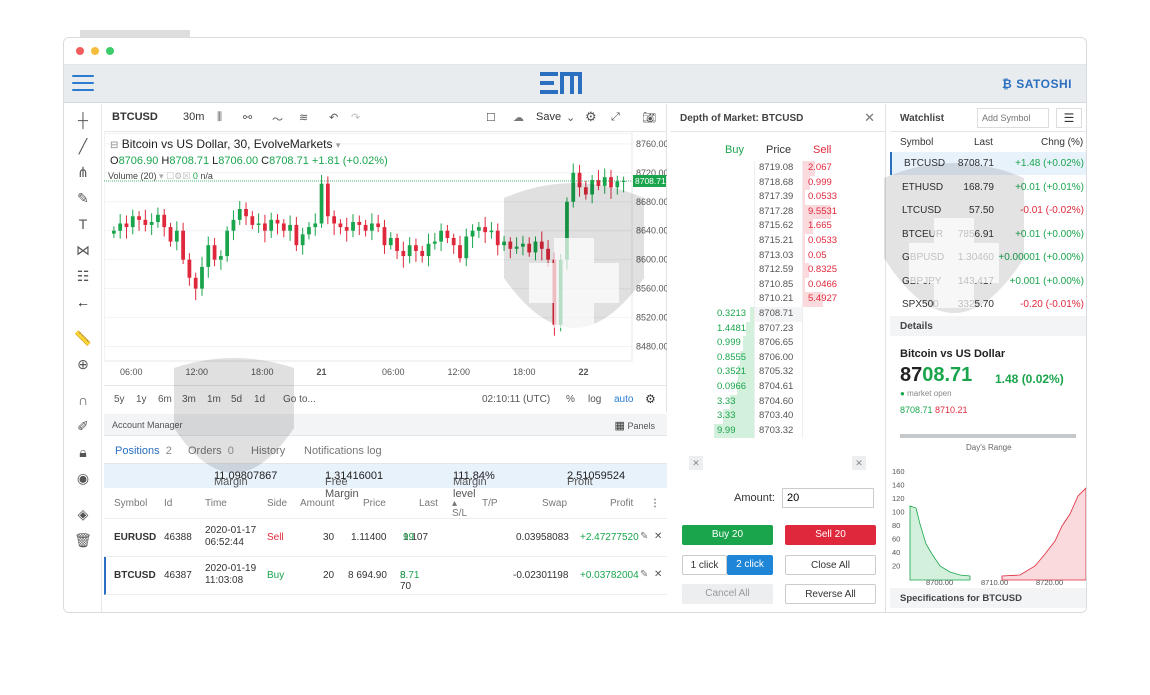 This screenshot has height=695, width=1150. What do you see at coordinates (635, 425) in the screenshot?
I see `panels-button: ▦ Panels` at bounding box center [635, 425].